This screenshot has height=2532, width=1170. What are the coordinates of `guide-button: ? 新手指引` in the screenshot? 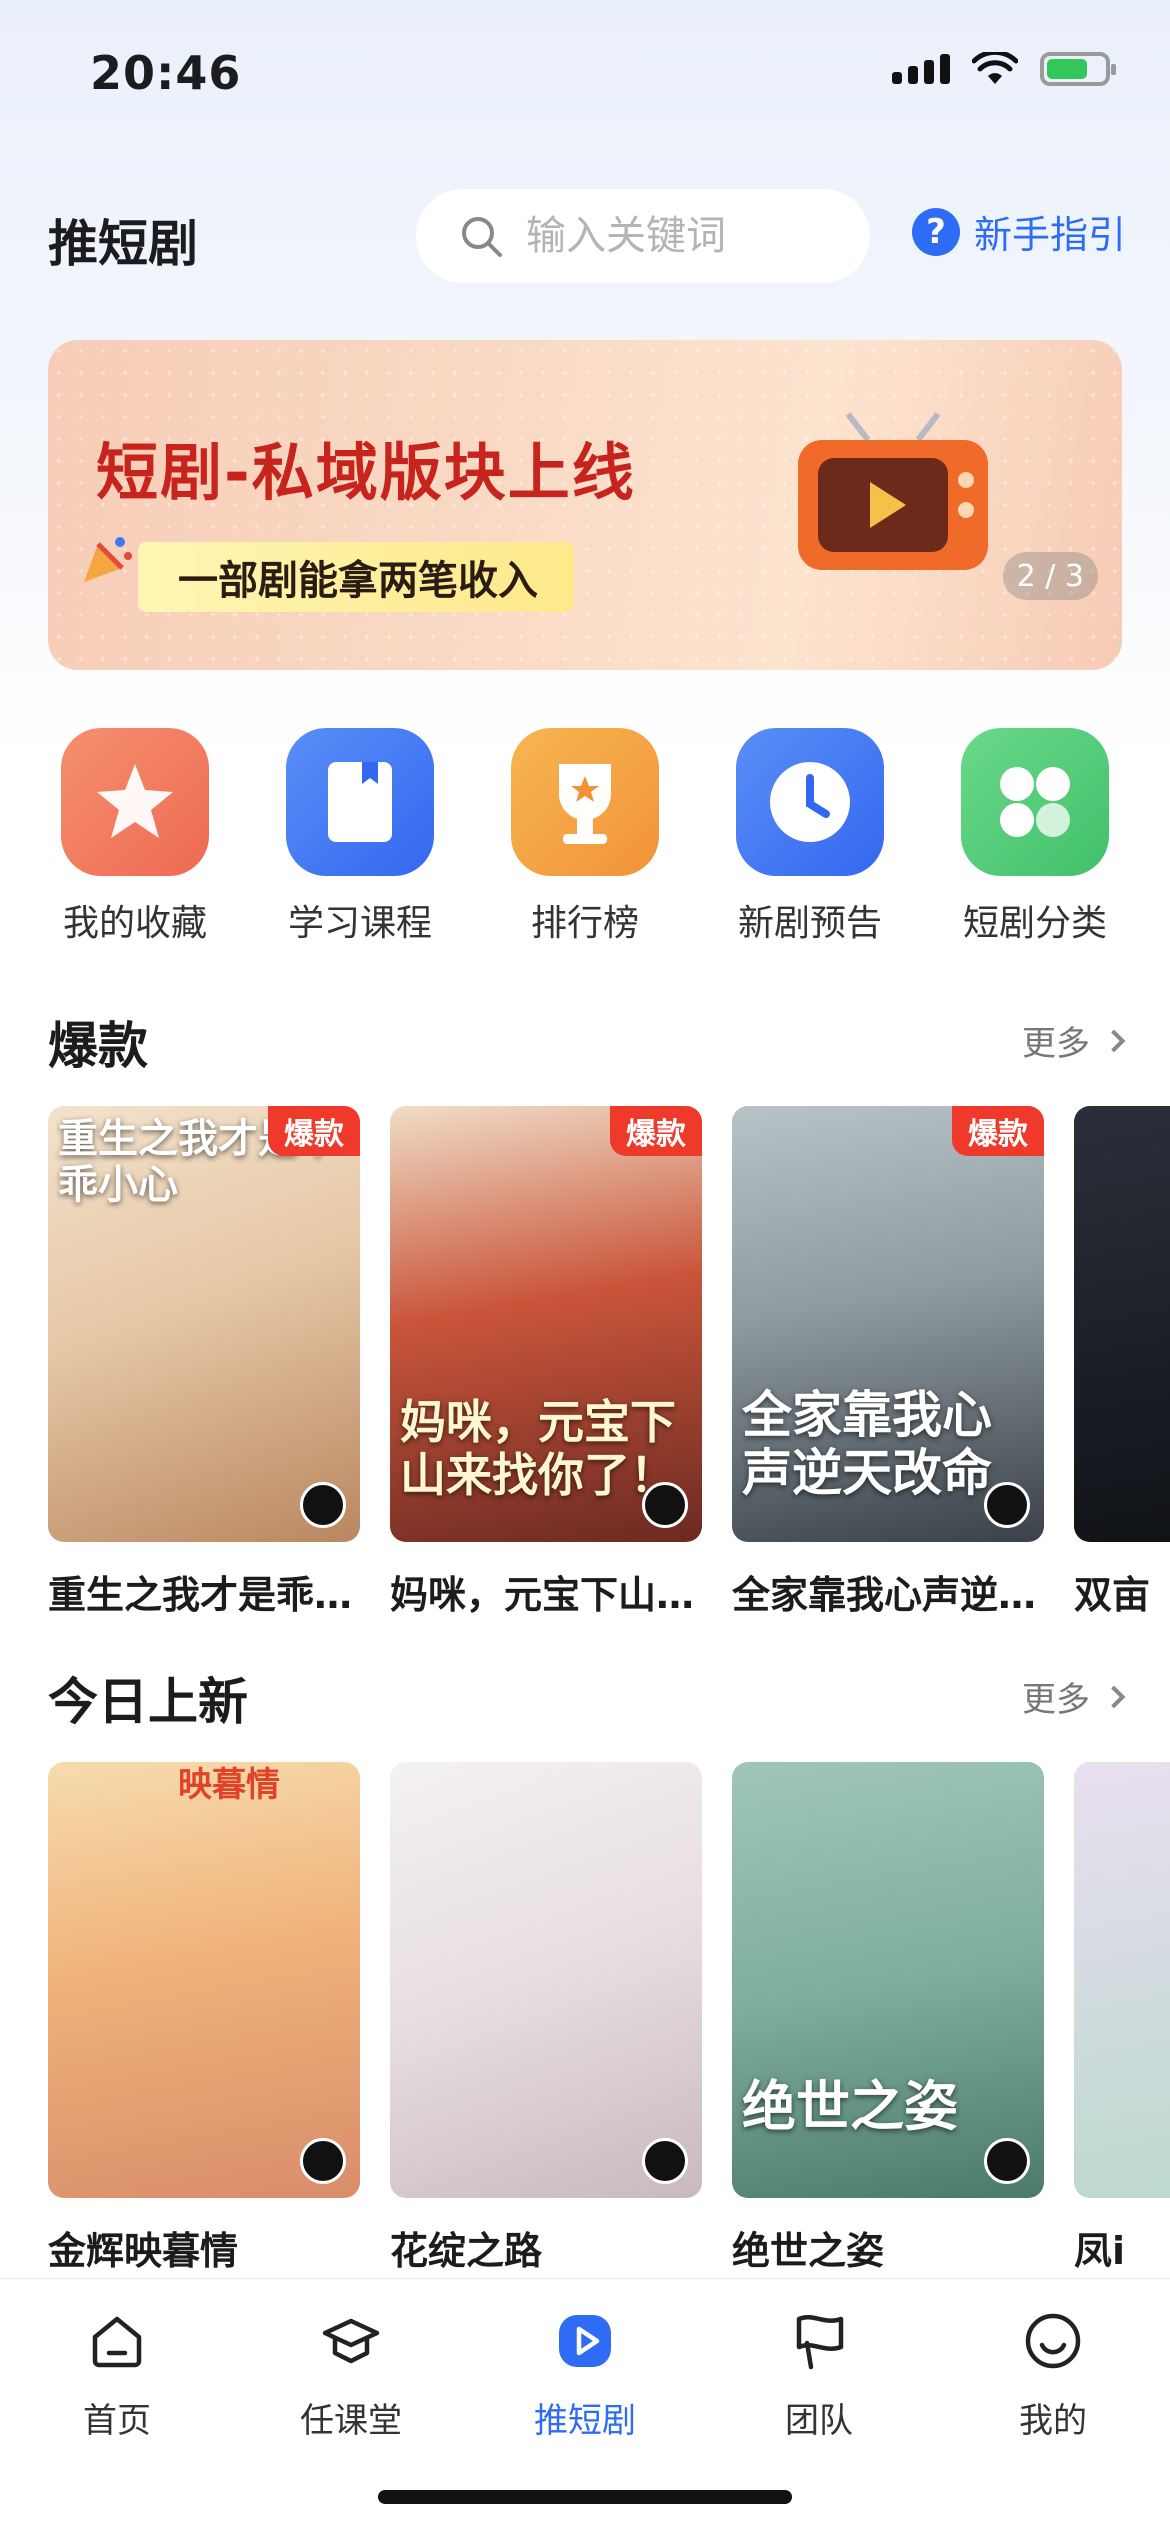 It's located at (1019, 231).